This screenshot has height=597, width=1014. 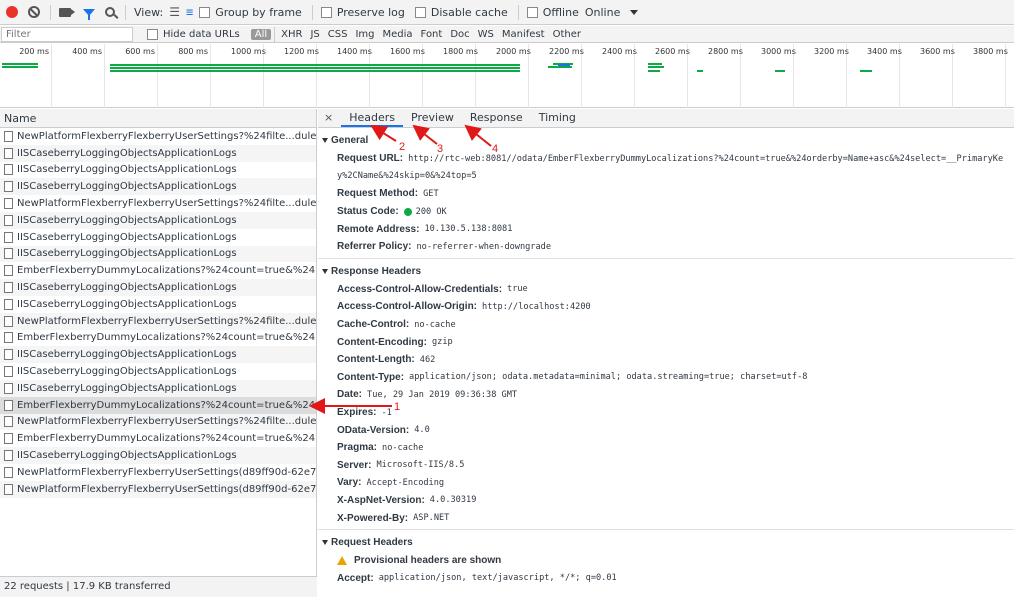 I want to click on preserve-log-checkbox: Preserve log, so click(x=362, y=12).